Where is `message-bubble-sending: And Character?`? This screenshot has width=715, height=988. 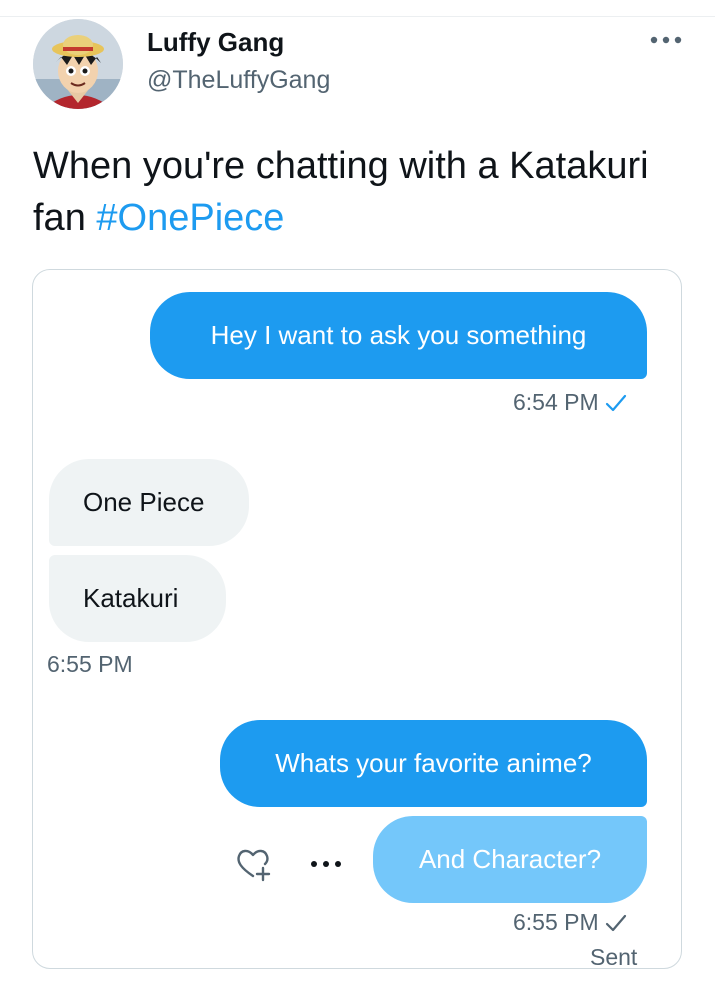 message-bubble-sending: And Character? is located at coordinates (510, 859).